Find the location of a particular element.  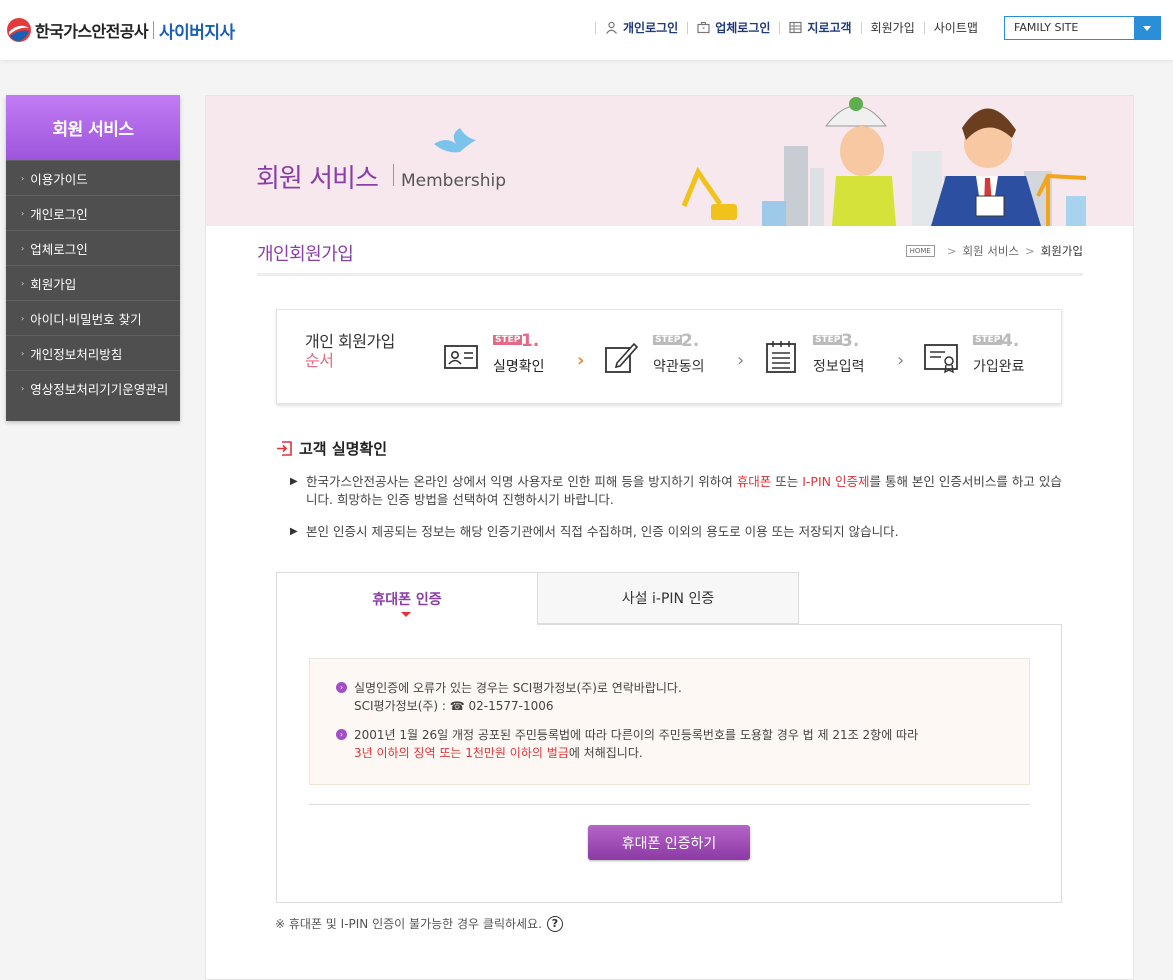

help-question-icon: ? is located at coordinates (554, 923).